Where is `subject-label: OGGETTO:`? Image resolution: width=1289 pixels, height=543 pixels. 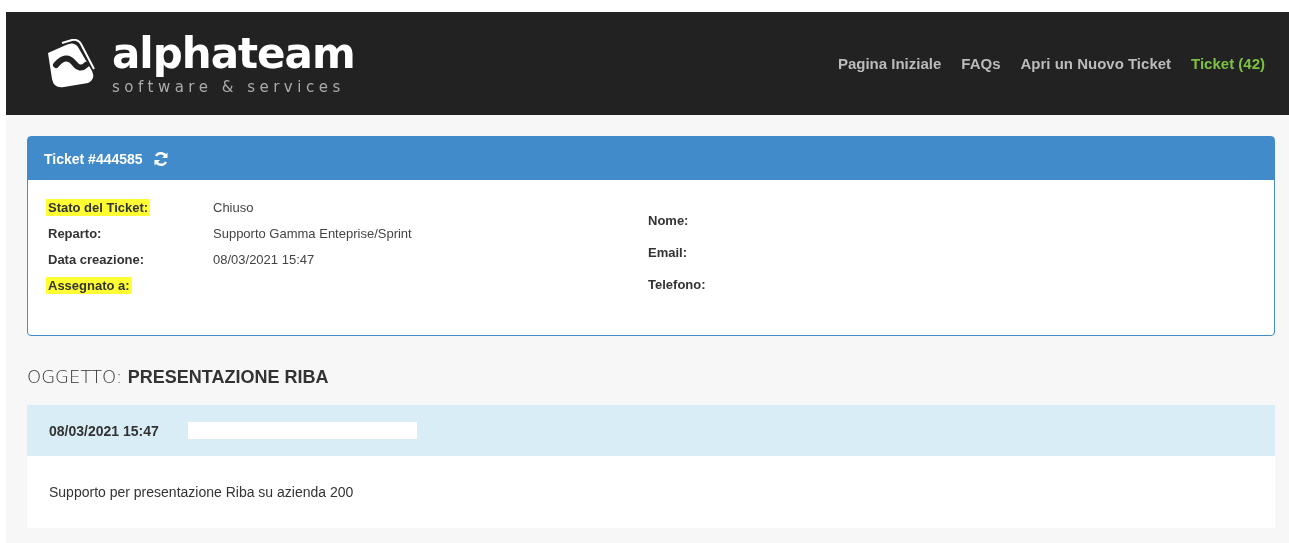 subject-label: OGGETTO: is located at coordinates (75, 376).